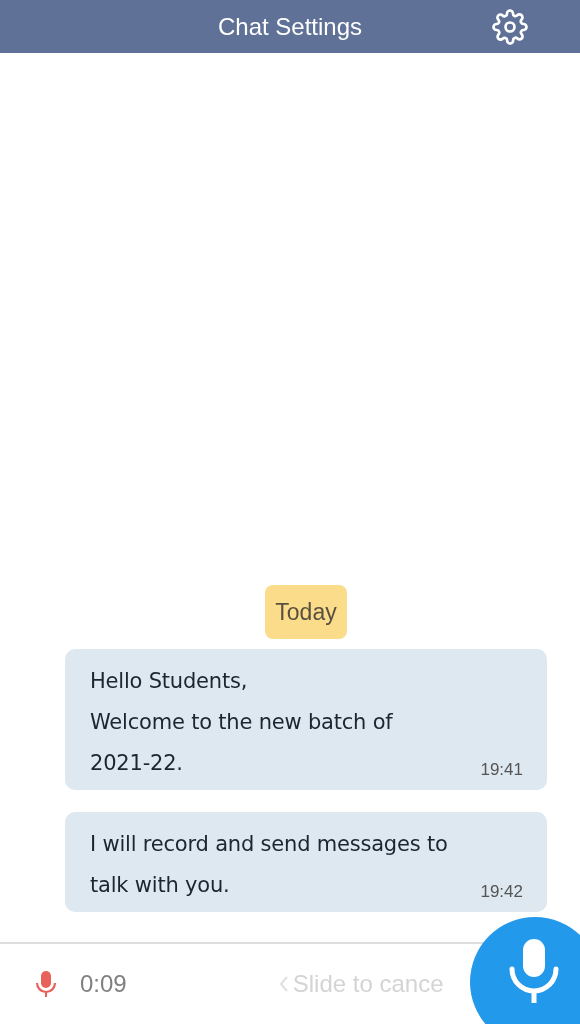  I want to click on settings-button, so click(510, 27).